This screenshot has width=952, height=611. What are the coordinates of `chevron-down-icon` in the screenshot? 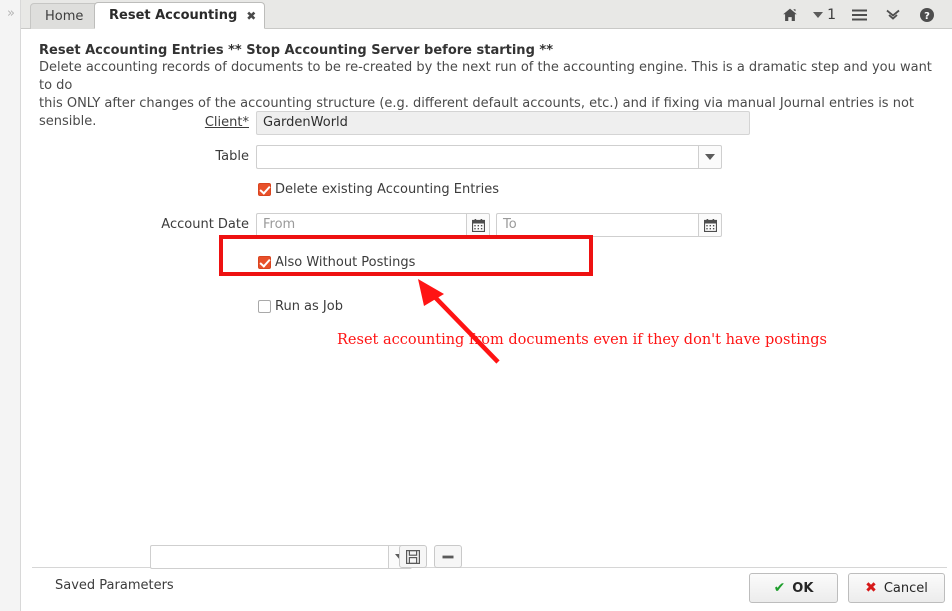 It's located at (710, 157).